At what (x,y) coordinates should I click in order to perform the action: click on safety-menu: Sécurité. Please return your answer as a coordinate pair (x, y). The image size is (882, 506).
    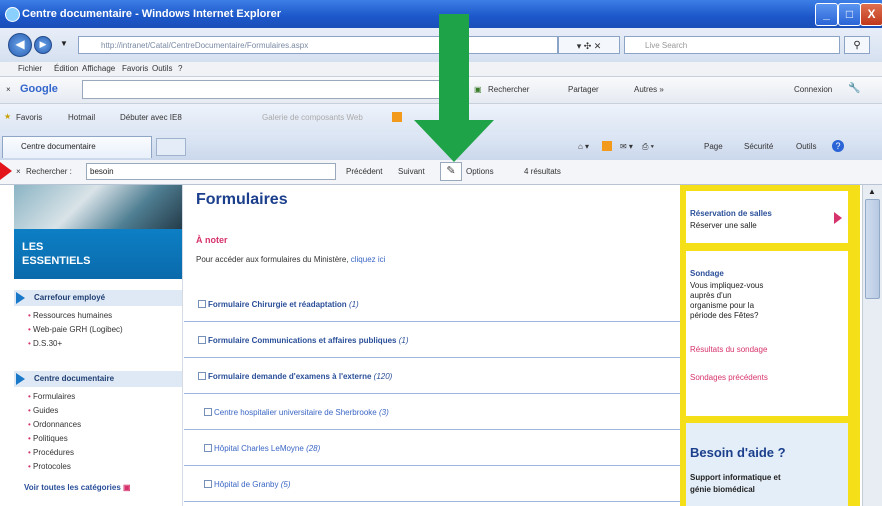
    Looking at the image, I should click on (758, 146).